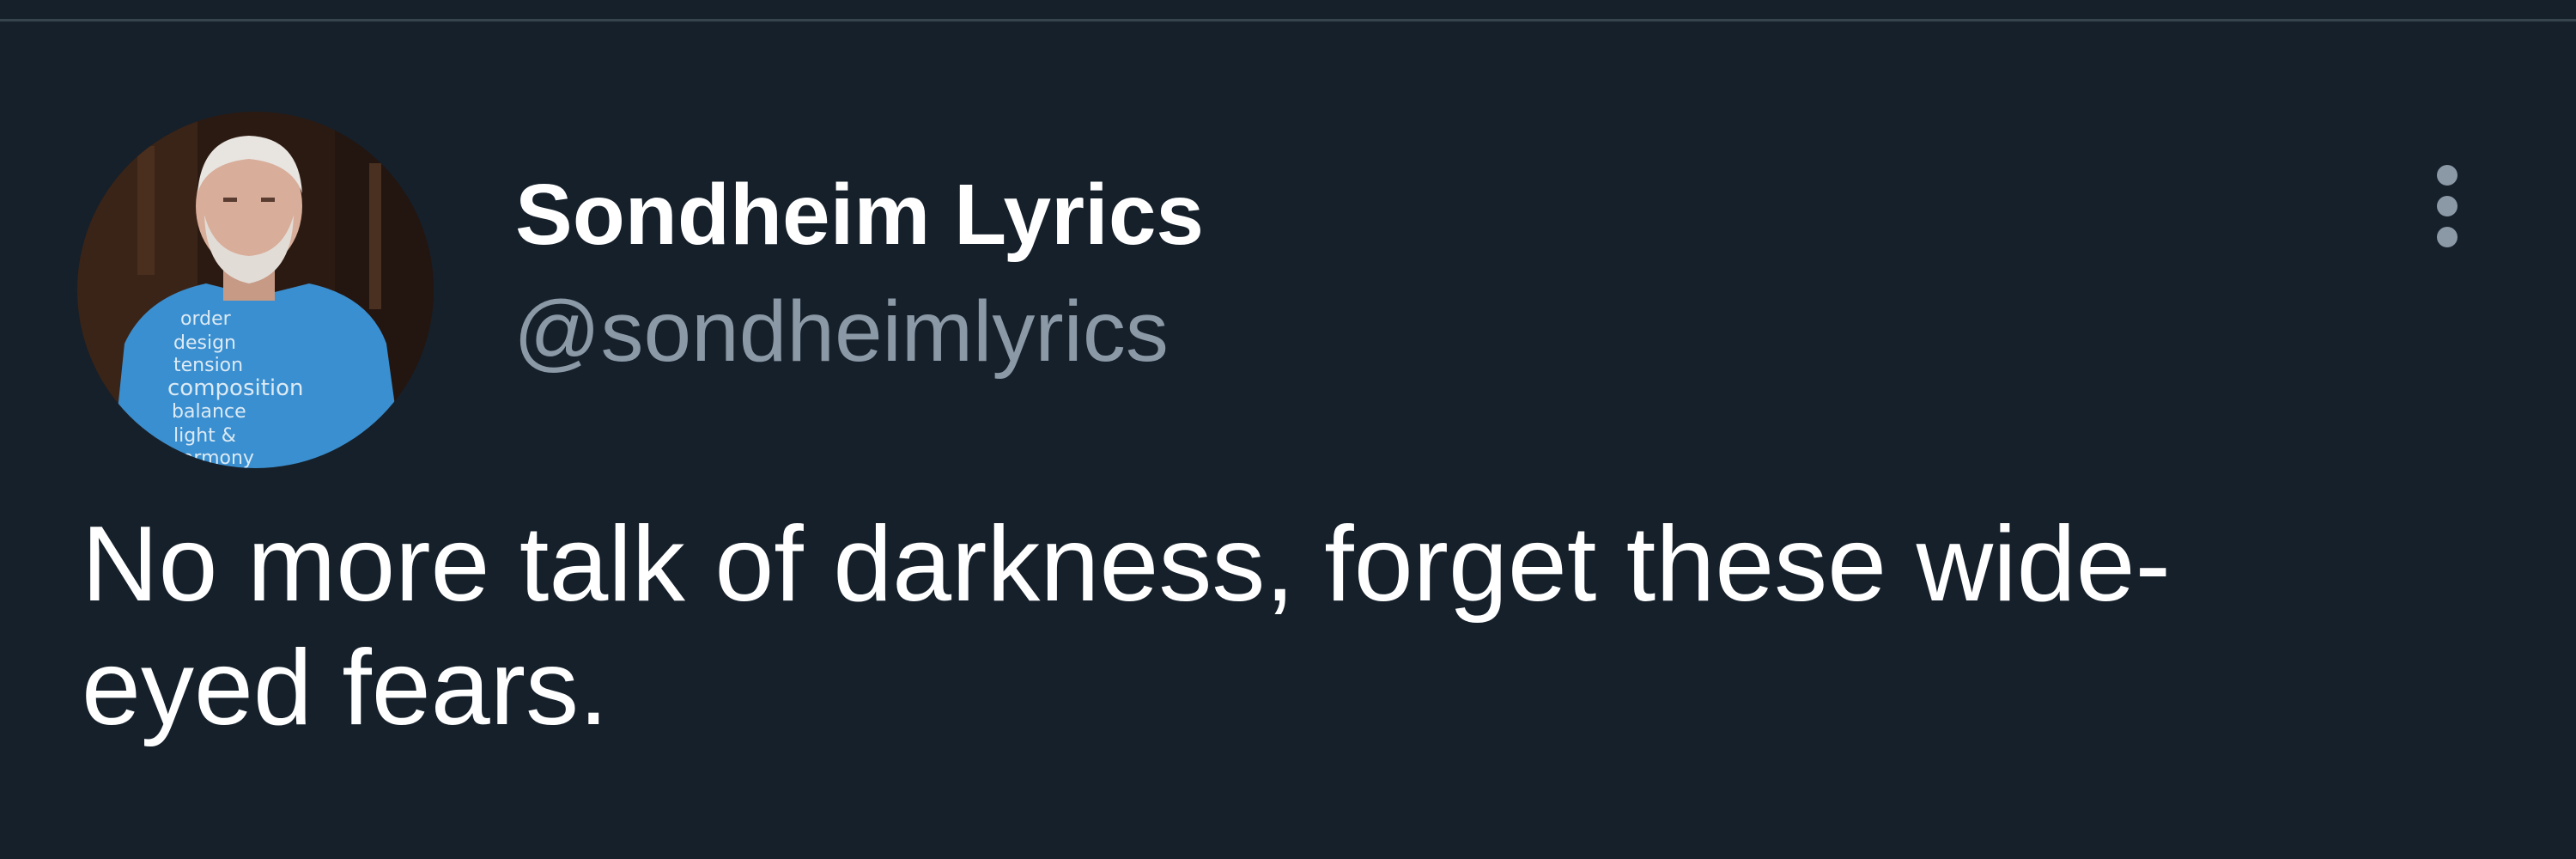 This screenshot has width=2576, height=859. I want to click on divider, so click(1288, 20).